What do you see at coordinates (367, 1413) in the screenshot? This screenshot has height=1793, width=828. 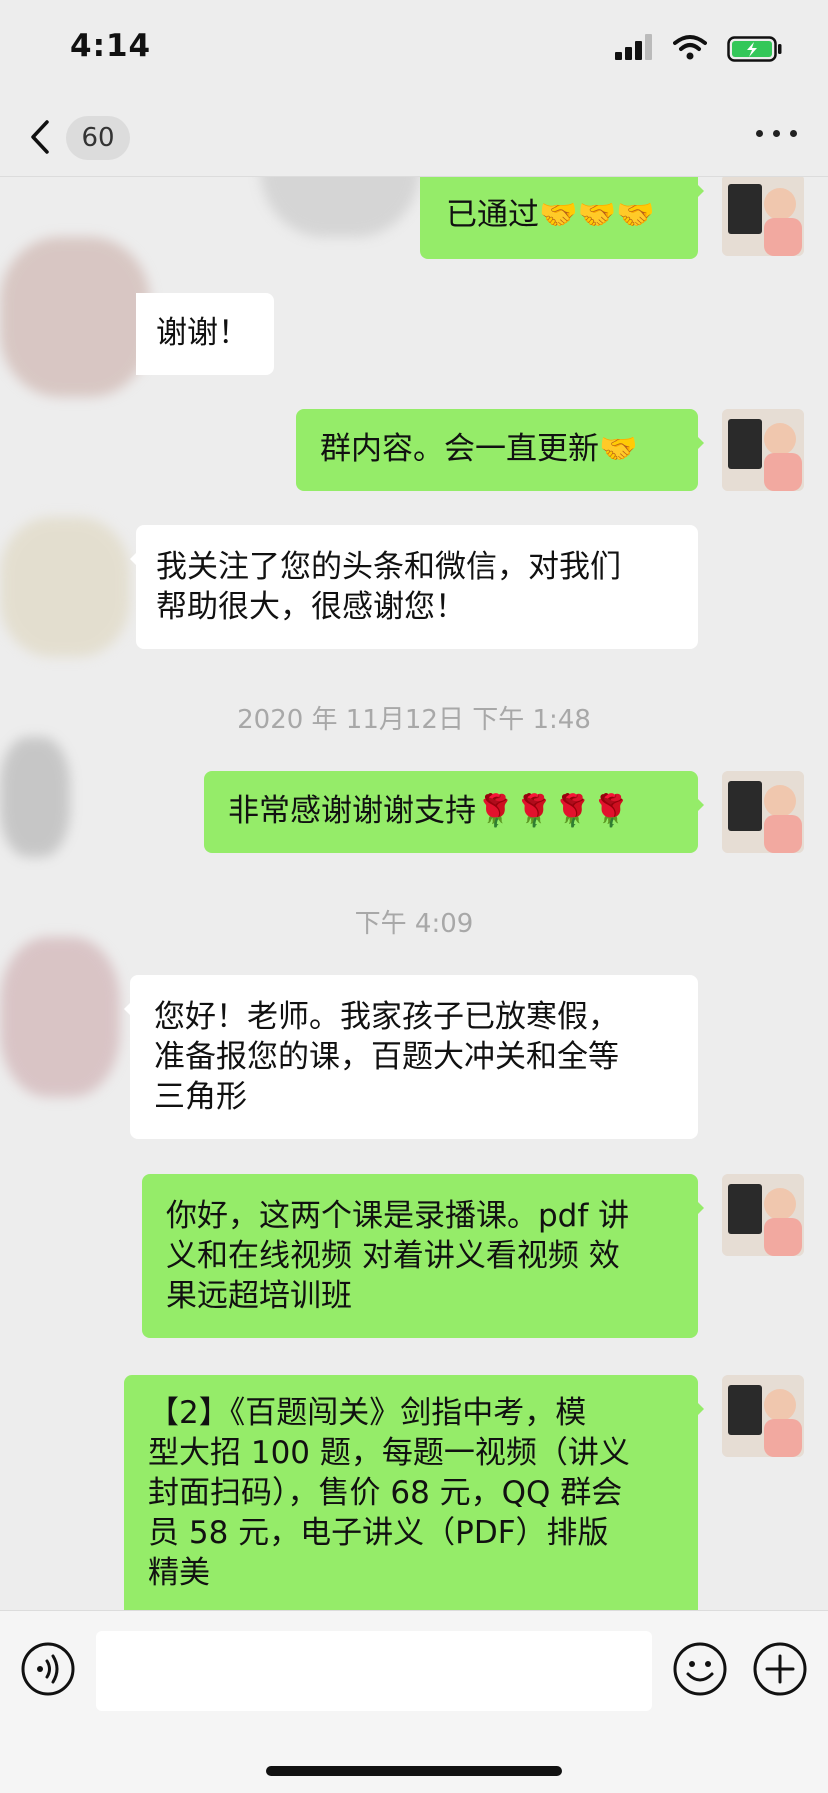 I see `message-text-line: 【2】《百题闯关》剑指中考，模` at bounding box center [367, 1413].